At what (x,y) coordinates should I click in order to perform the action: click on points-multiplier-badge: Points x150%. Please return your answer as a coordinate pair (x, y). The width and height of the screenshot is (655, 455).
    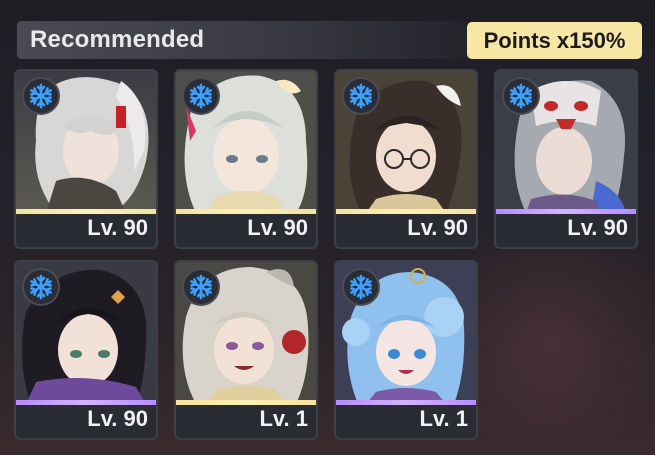
    Looking at the image, I should click on (554, 40).